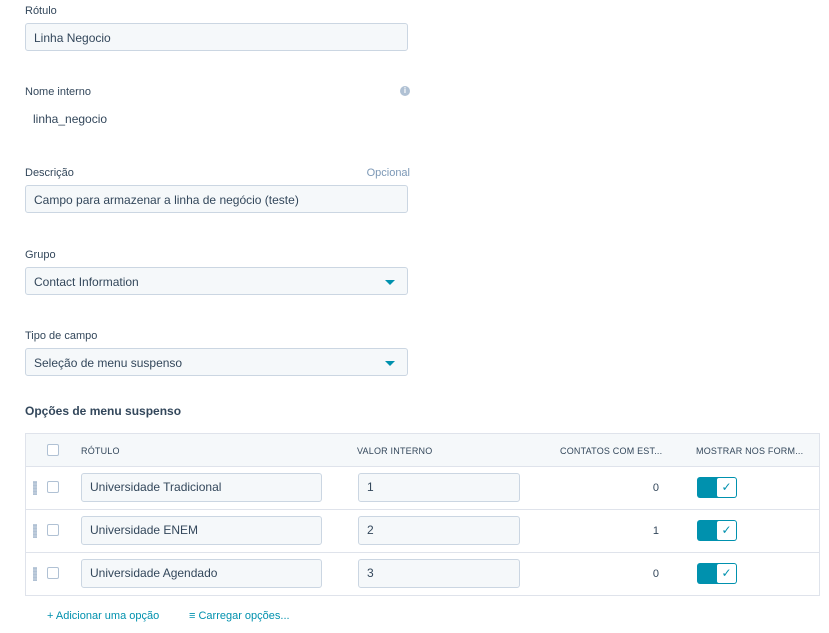 Image resolution: width=829 pixels, height=633 pixels. What do you see at coordinates (216, 37) in the screenshot?
I see `label-input: Linha Negocio` at bounding box center [216, 37].